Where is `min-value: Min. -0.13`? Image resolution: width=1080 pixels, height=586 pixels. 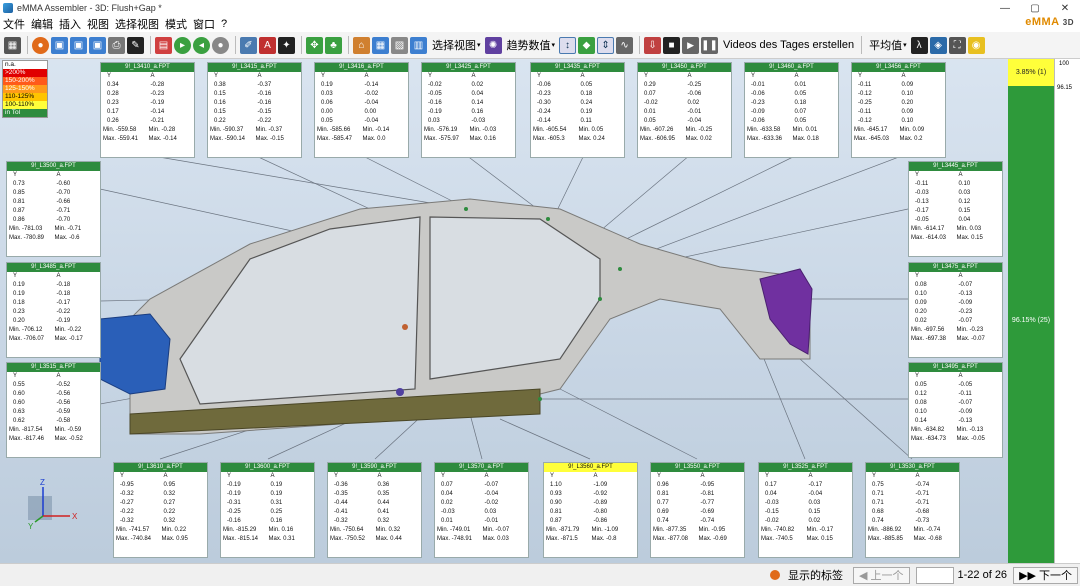
min-value: Min. -0.13 is located at coordinates (970, 430).